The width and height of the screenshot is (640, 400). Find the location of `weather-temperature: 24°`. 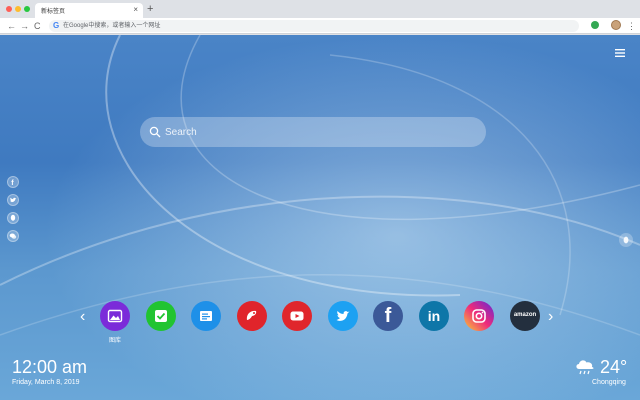

weather-temperature: 24° is located at coordinates (614, 367).